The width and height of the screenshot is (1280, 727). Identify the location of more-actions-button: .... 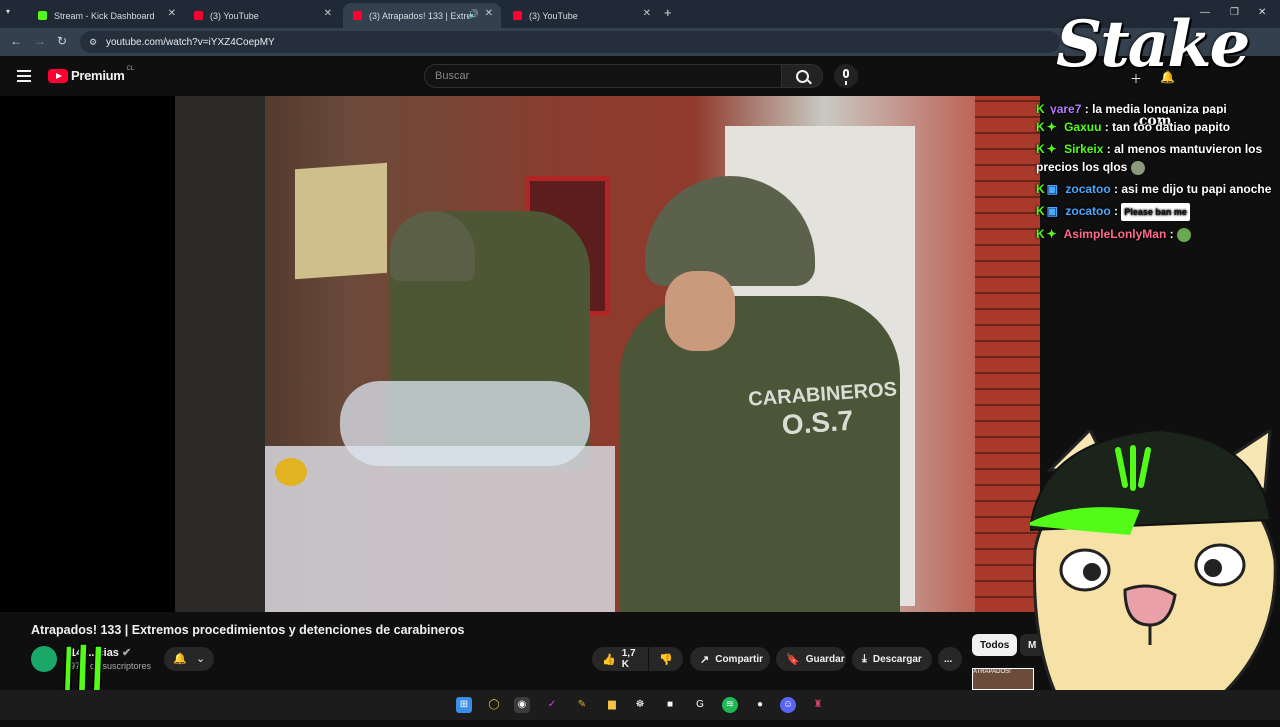
(950, 659).